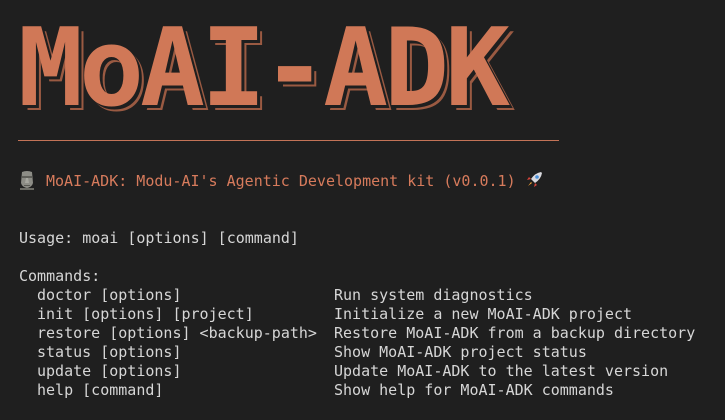 This screenshot has width=725, height=420. Describe the element at coordinates (460, 352) in the screenshot. I see `command-desc-status: Show MoAI-ADK project status` at that location.